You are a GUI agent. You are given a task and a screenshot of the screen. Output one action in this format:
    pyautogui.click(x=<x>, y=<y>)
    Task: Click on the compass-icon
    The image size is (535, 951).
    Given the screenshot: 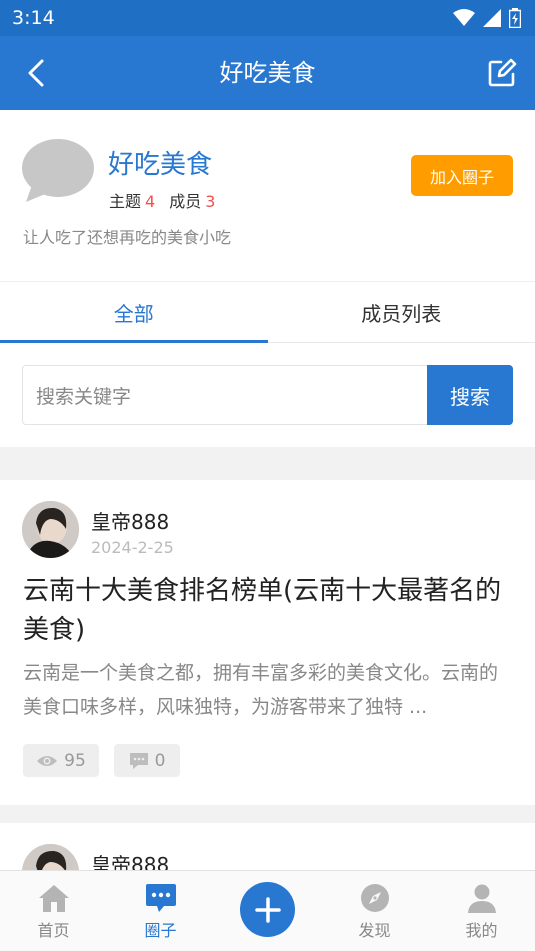 What is the action you would take?
    pyautogui.click(x=374, y=898)
    